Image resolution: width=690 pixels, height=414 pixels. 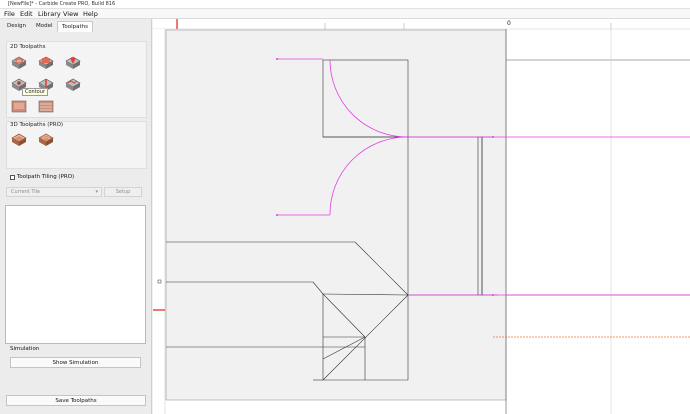 What do you see at coordinates (159, 221) in the screenshot?
I see `left-ruler` at bounding box center [159, 221].